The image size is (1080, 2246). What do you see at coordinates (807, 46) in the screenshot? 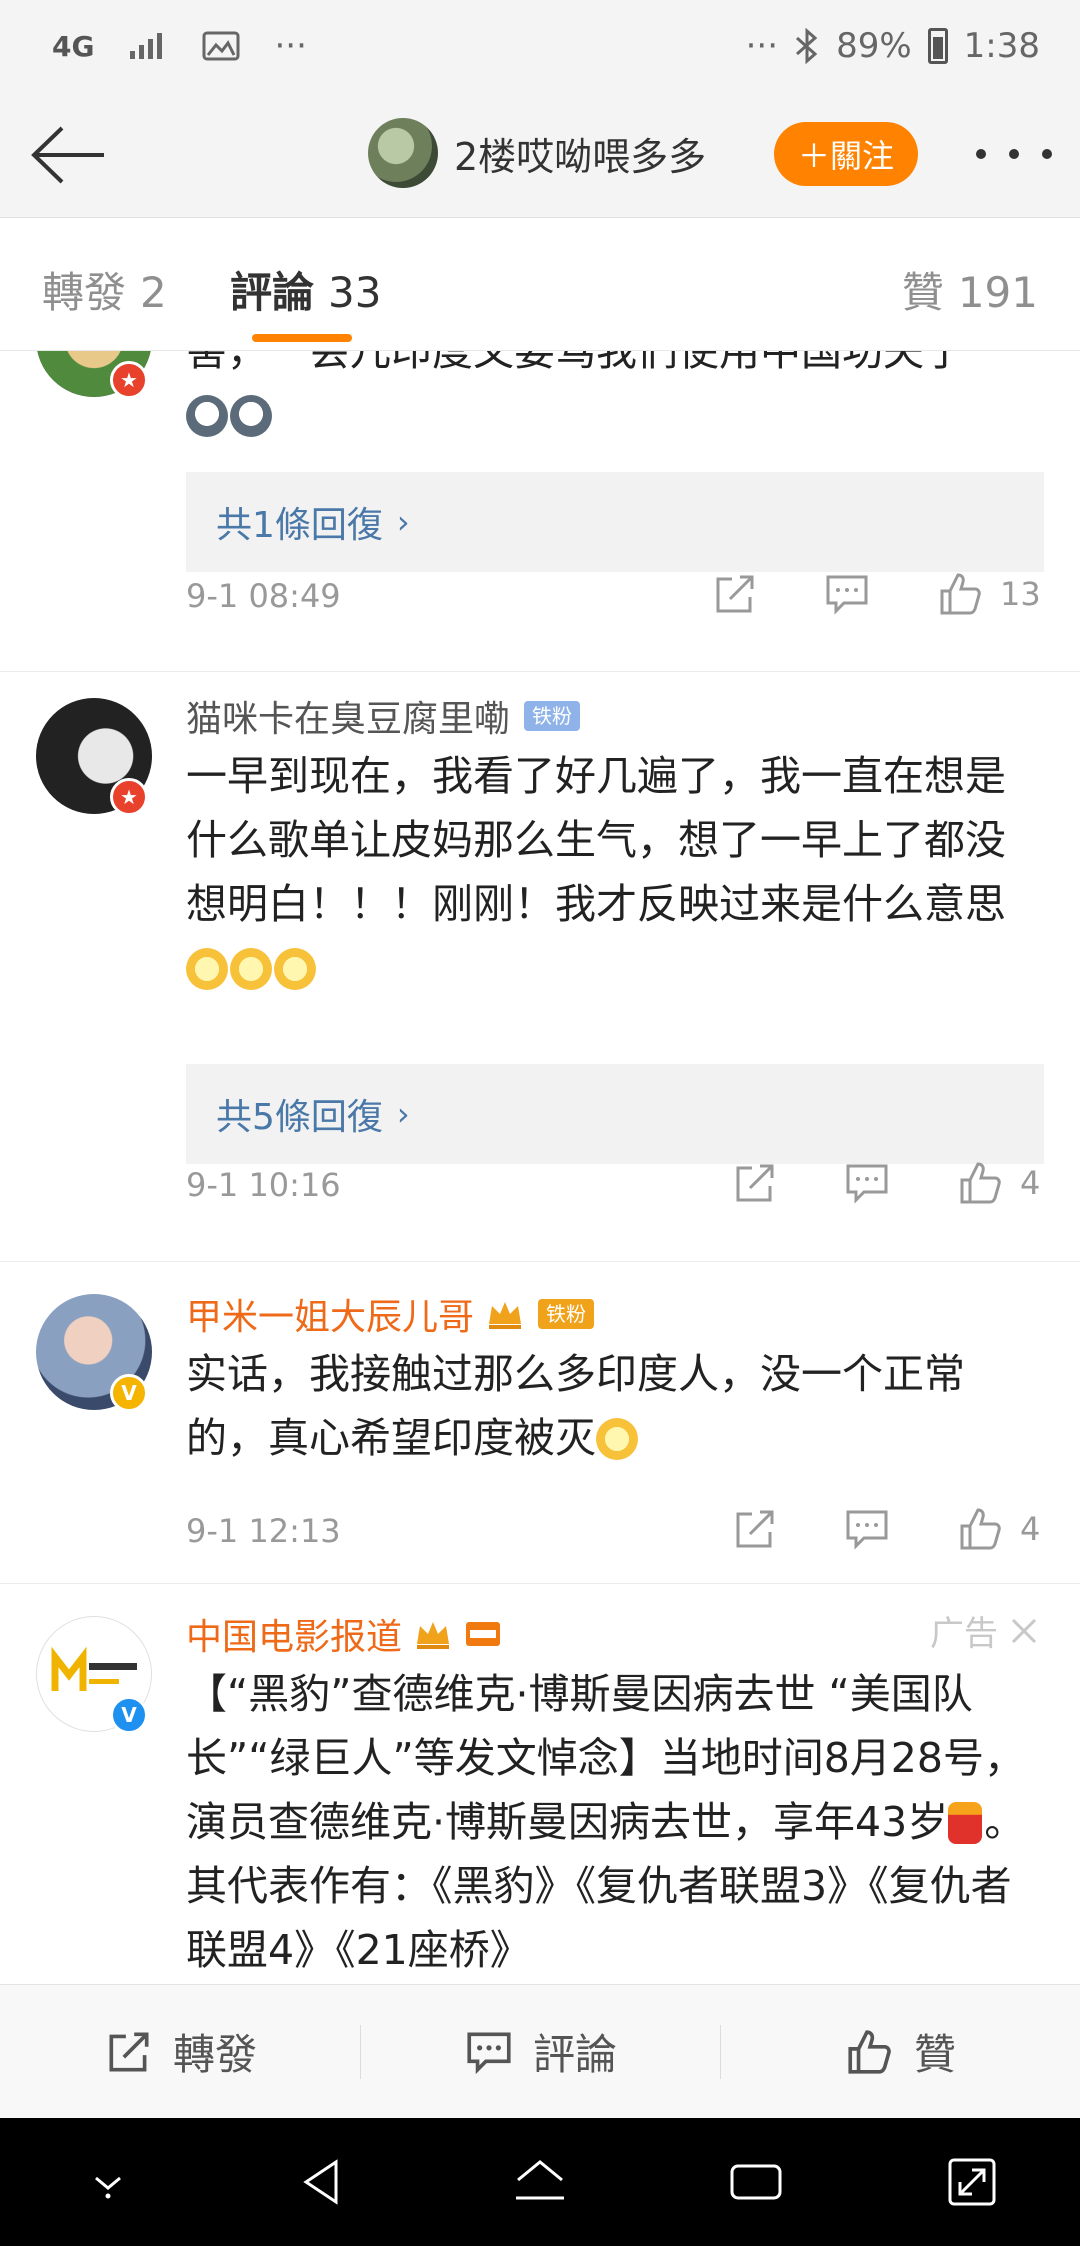
I see `bluetooth-icon` at bounding box center [807, 46].